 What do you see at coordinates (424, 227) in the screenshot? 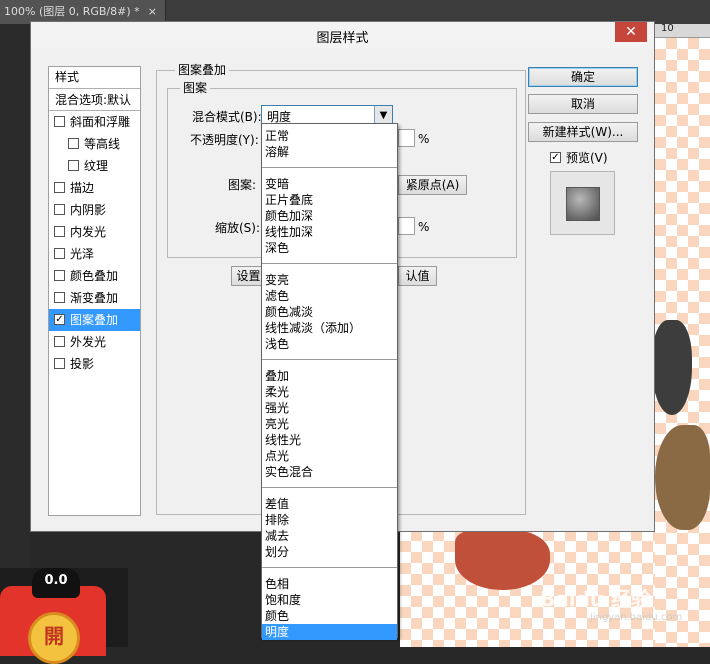
I see `scale-unit: %` at bounding box center [424, 227].